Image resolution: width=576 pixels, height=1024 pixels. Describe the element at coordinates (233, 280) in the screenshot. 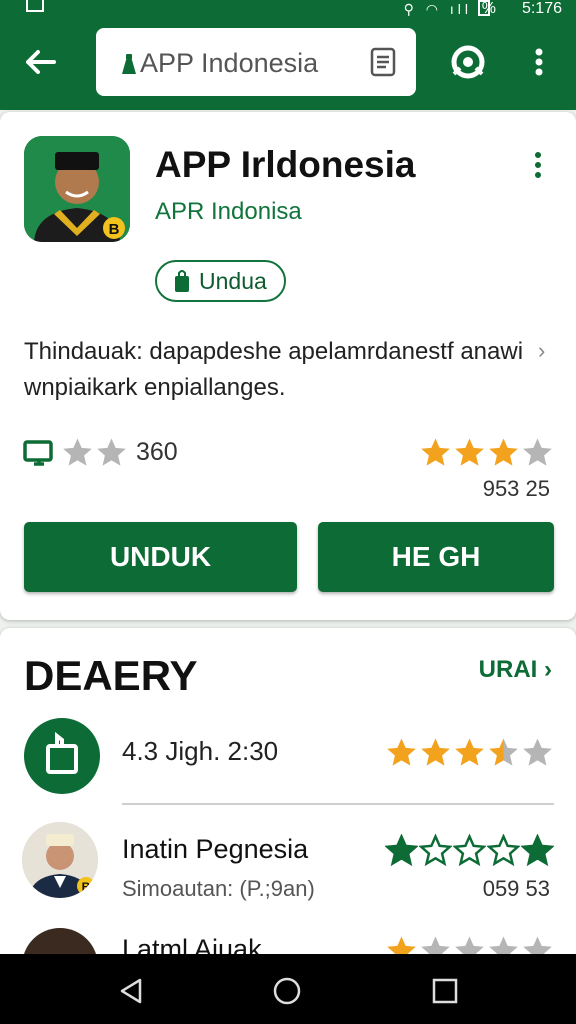

I see `download-chip-label: Undua` at that location.